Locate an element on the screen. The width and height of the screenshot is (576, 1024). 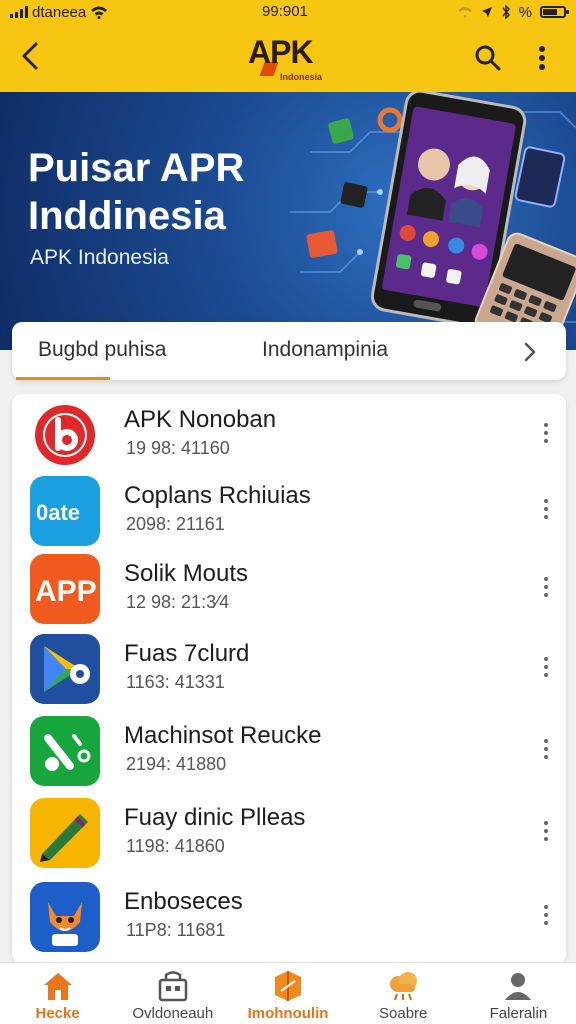
search-button is located at coordinates (488, 58).